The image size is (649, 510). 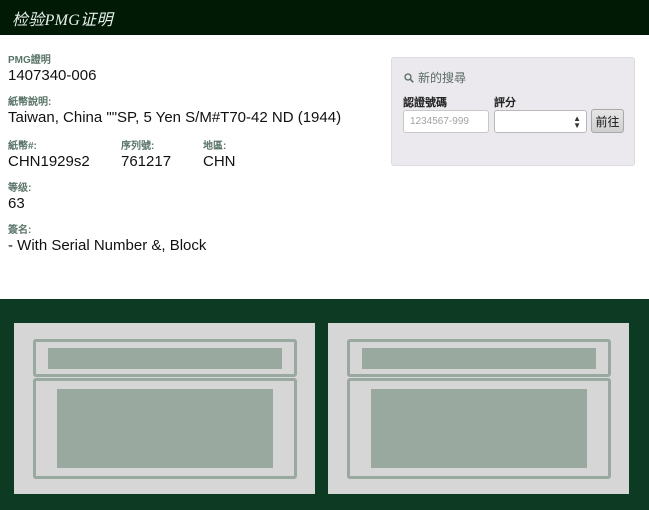 I want to click on grade-search-label: 評分, so click(x=505, y=103).